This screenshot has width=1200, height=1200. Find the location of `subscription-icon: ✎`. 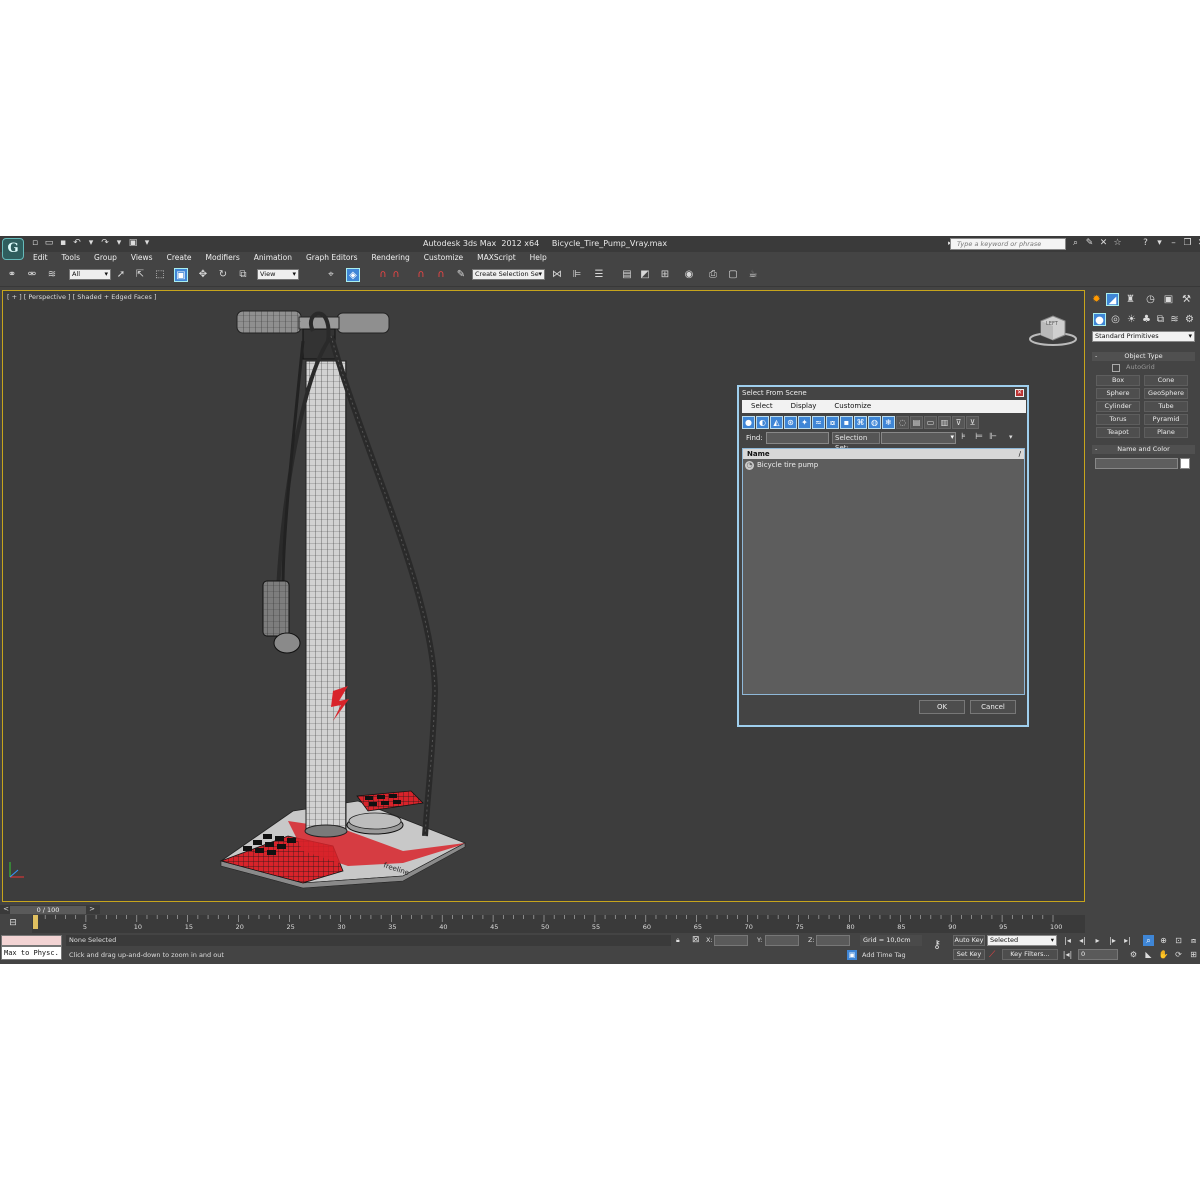

subscription-icon: ✎ is located at coordinates (1089, 243).